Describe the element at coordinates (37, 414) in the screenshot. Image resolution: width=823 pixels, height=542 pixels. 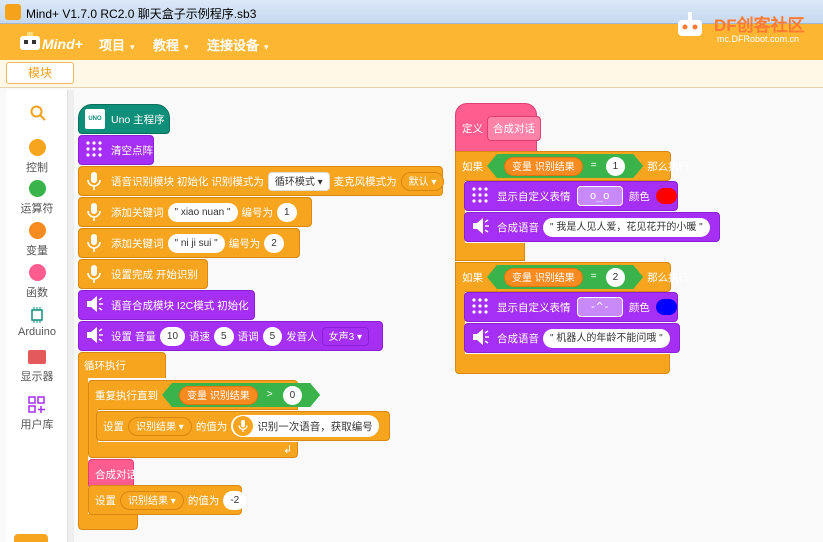
I see `category-user-library: 用户库` at that location.